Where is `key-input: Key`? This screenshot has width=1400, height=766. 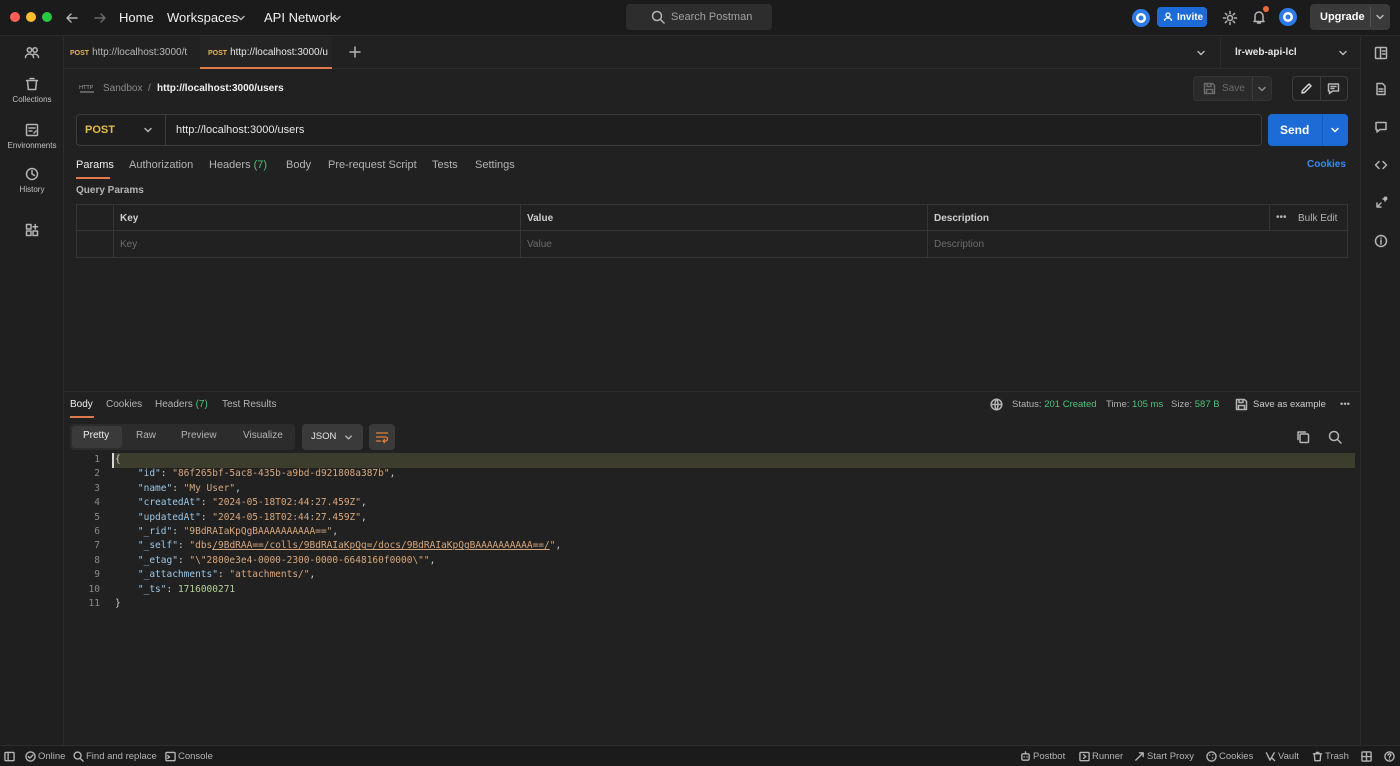
key-input: Key is located at coordinates (128, 244).